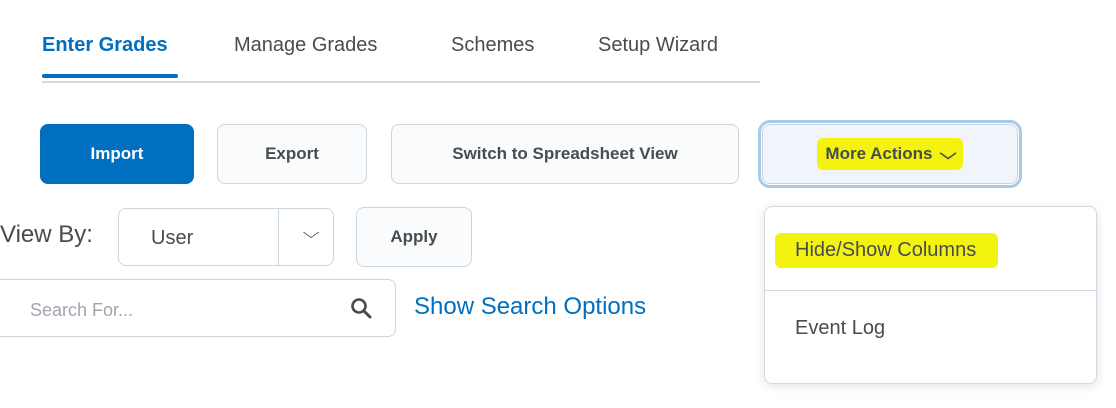  Describe the element at coordinates (46, 234) in the screenshot. I see `view-by-label: View By:` at that location.